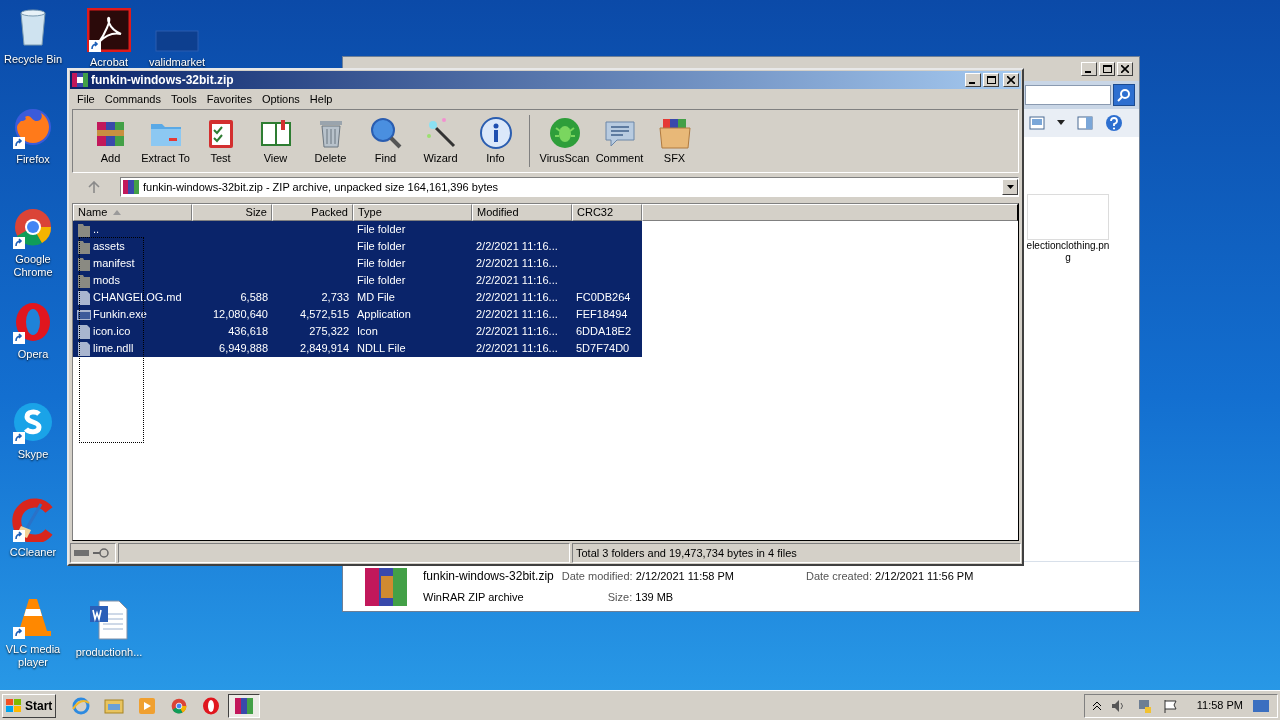 The width and height of the screenshot is (1280, 720). I want to click on table-cell-text: 5D7F74D0, so click(603, 349).